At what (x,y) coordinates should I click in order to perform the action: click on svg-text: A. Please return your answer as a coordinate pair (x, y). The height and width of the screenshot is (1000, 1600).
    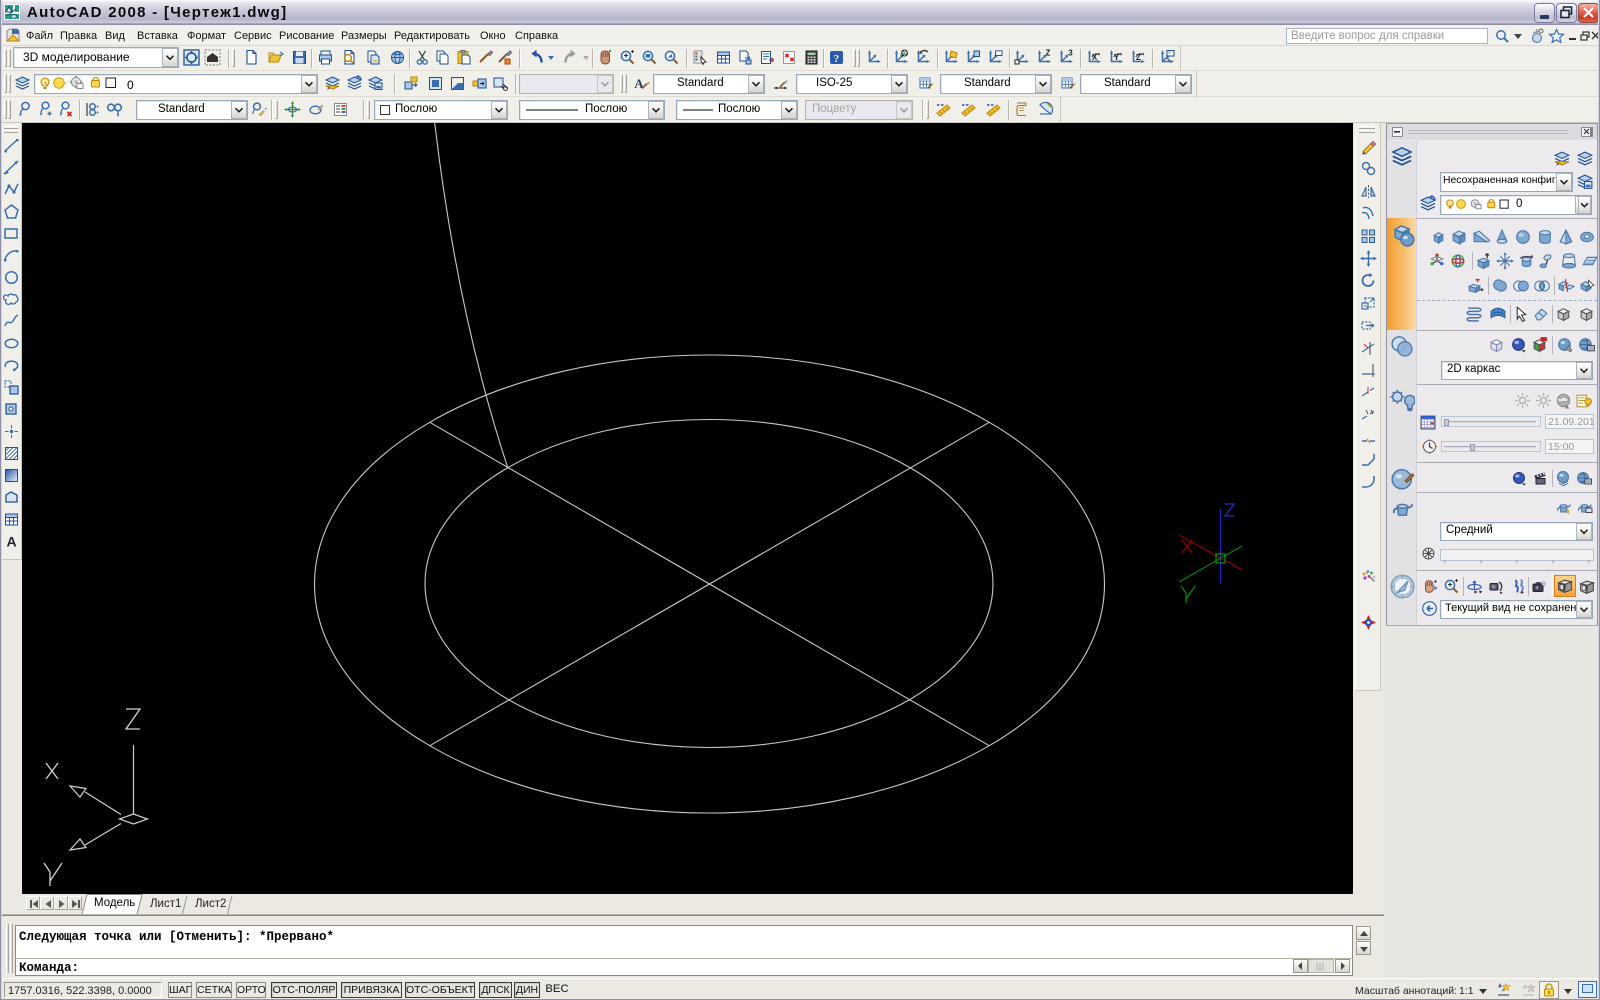
    Looking at the image, I should click on (11, 542).